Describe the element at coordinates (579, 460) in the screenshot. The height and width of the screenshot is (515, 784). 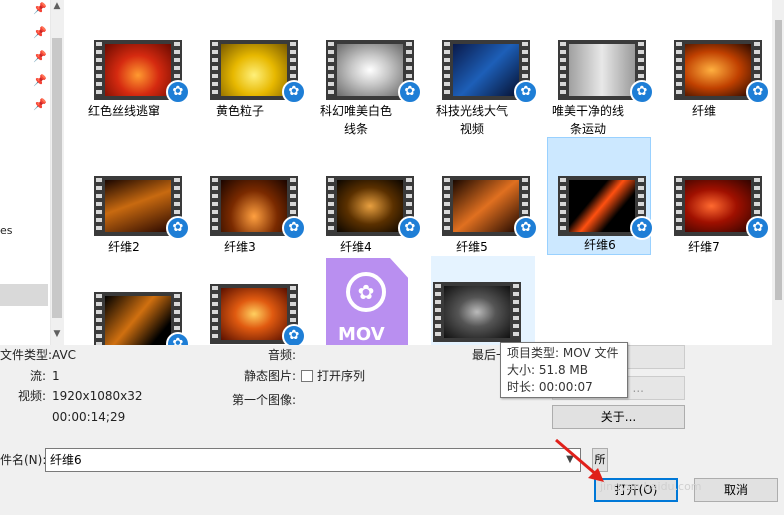
I see `annotation-arrow-icon` at that location.